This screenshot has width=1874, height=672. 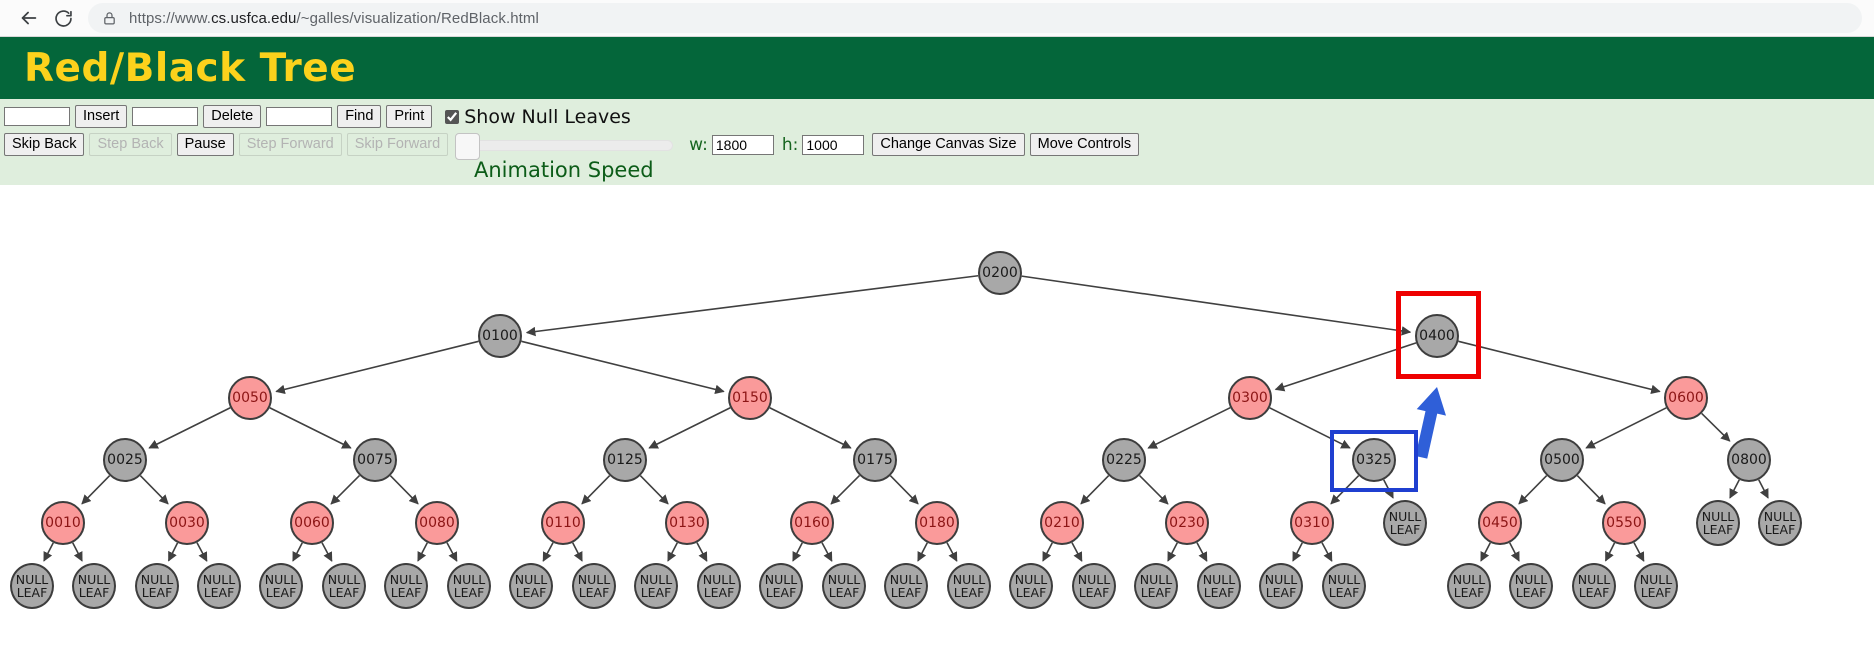 I want to click on tree-node-0080: 0080, so click(x=437, y=523).